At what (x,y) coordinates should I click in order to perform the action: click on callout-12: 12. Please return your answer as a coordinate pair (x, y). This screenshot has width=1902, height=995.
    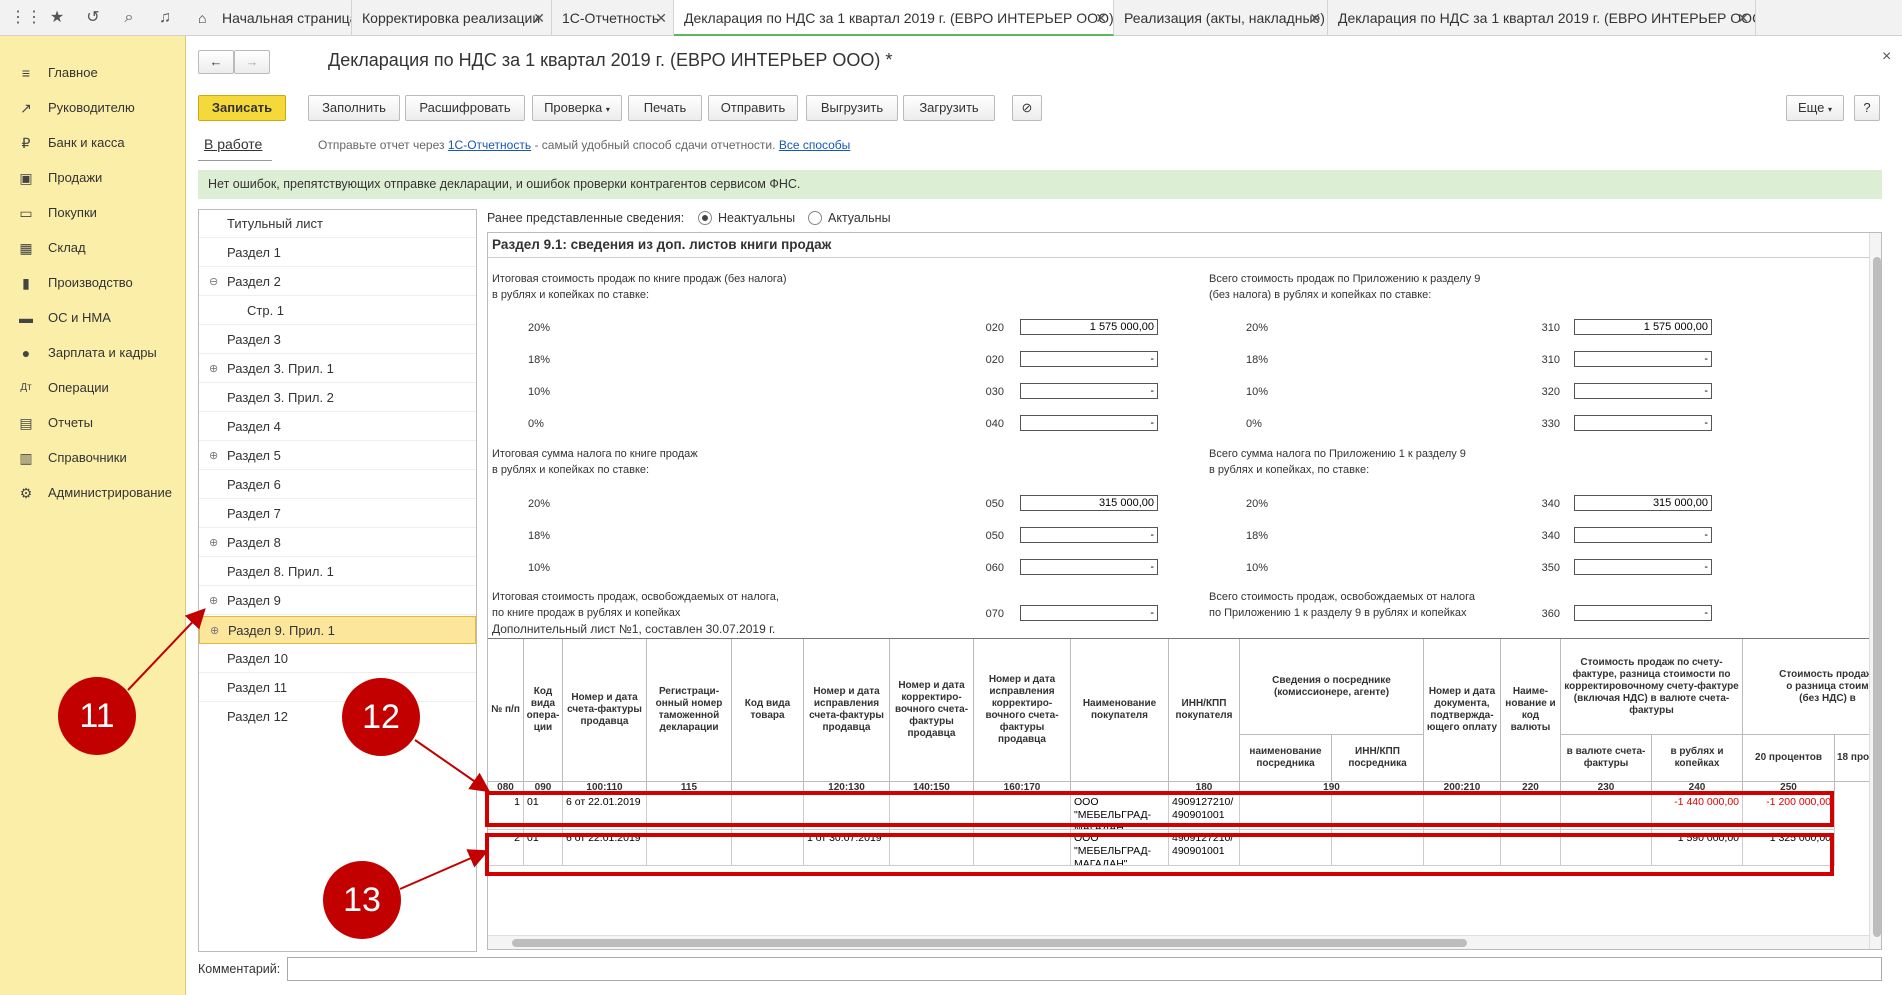
    Looking at the image, I should click on (381, 717).